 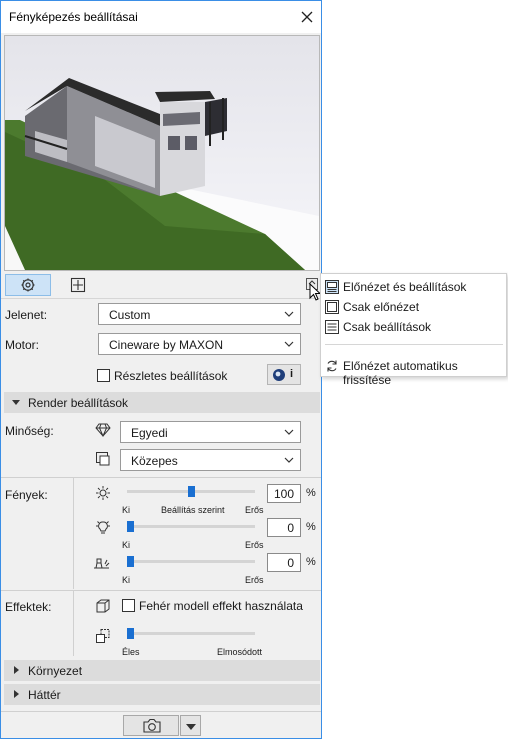 I want to click on white-model-label: Fehér modell effekt használata, so click(x=221, y=606).